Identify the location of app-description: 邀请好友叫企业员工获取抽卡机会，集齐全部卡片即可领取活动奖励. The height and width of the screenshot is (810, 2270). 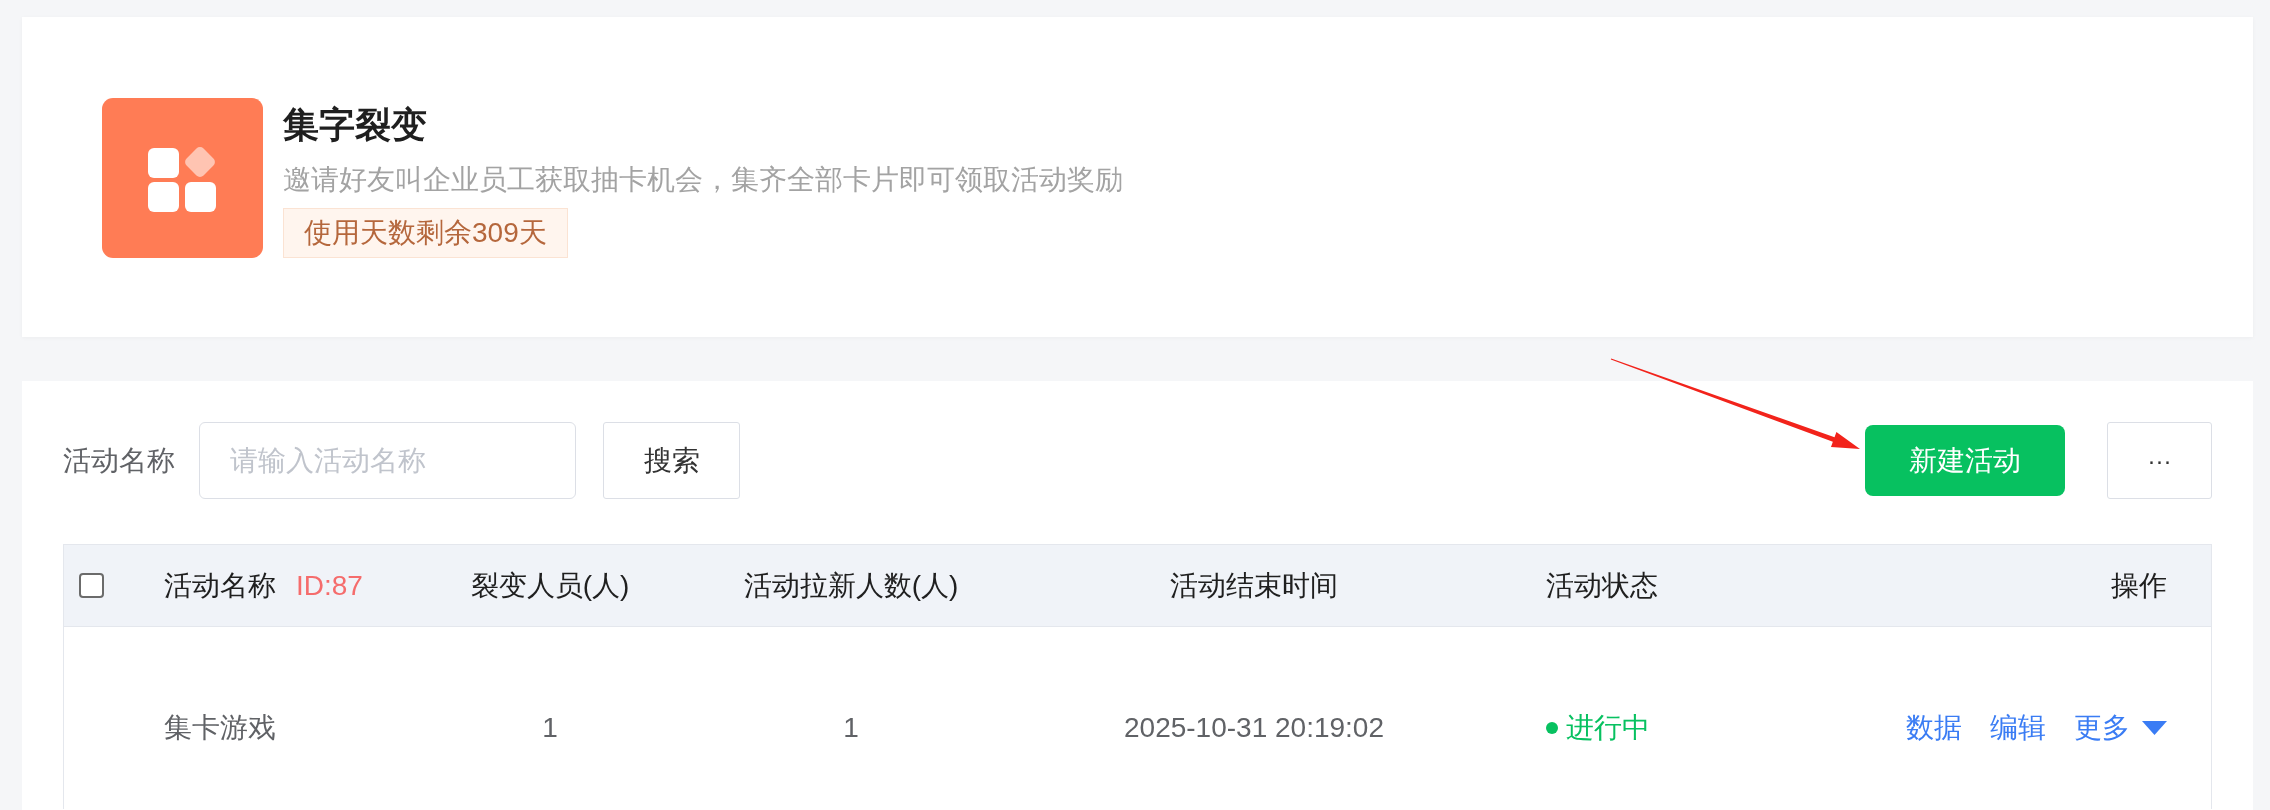
(703, 180).